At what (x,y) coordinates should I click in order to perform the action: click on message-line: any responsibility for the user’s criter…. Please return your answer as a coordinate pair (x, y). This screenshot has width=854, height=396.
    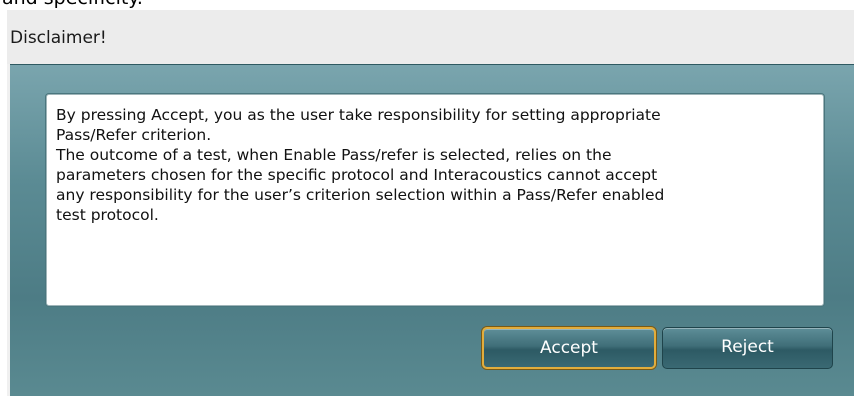
    Looking at the image, I should click on (360, 195).